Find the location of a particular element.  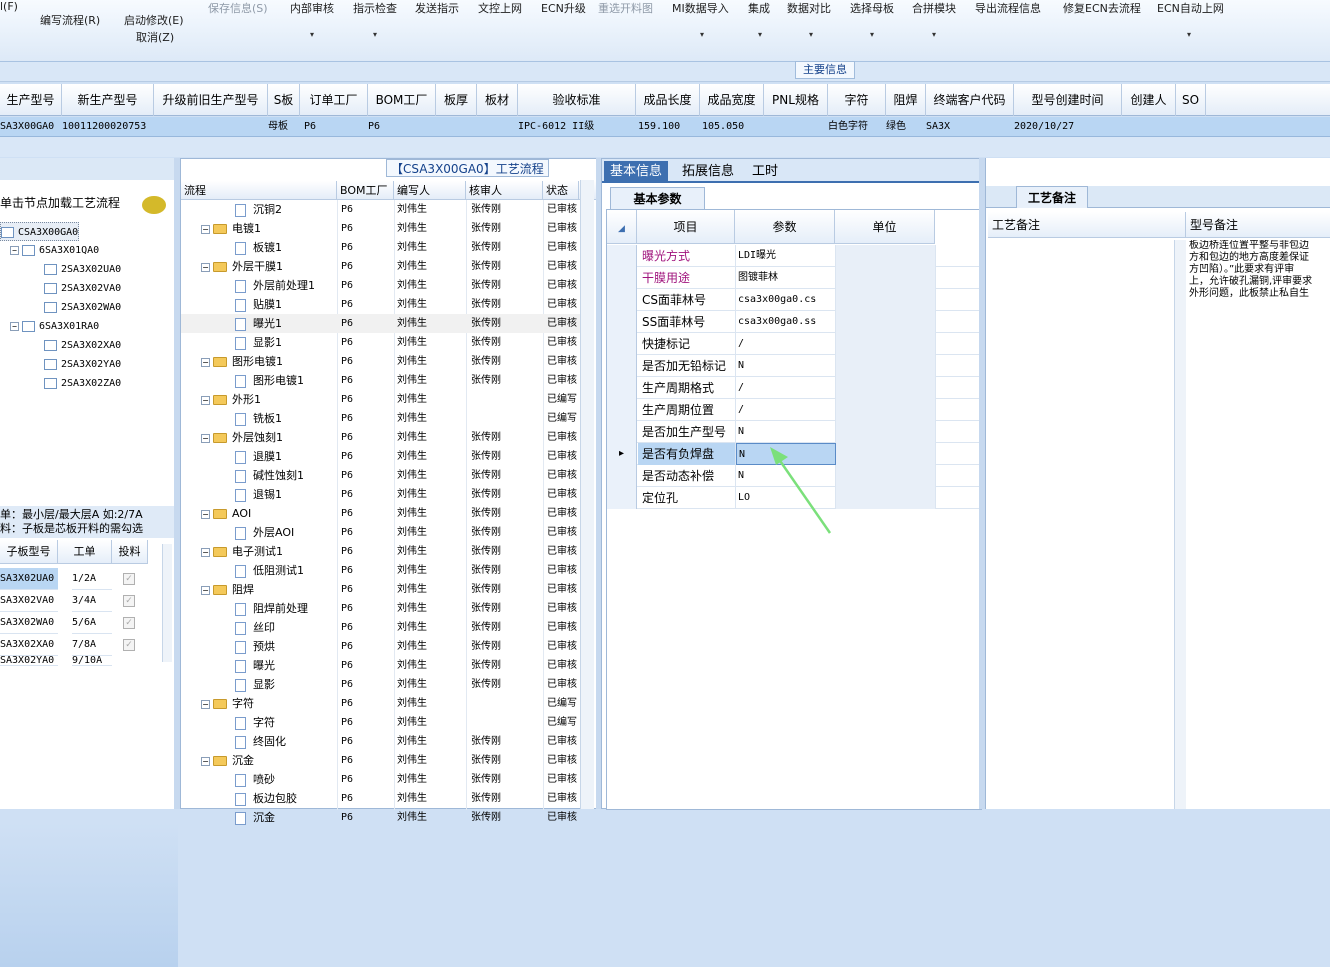

data-compare-button: 数据对比 is located at coordinates (809, 8).